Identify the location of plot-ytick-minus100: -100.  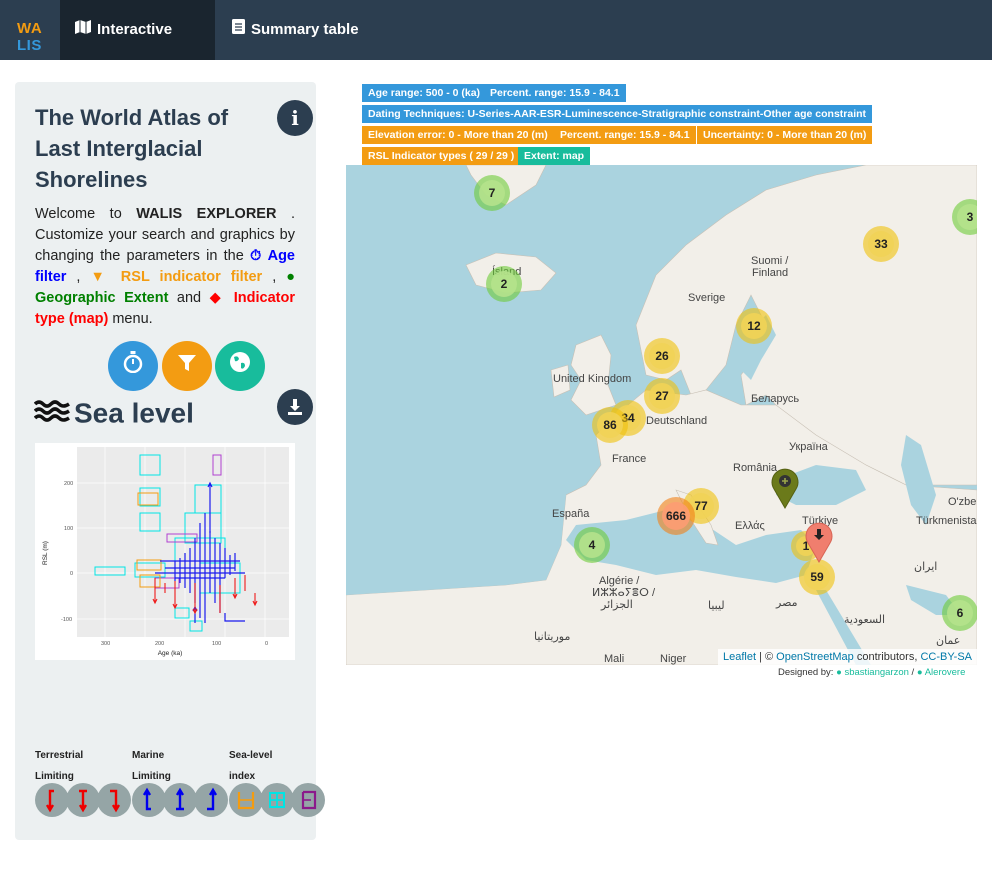
(66, 620).